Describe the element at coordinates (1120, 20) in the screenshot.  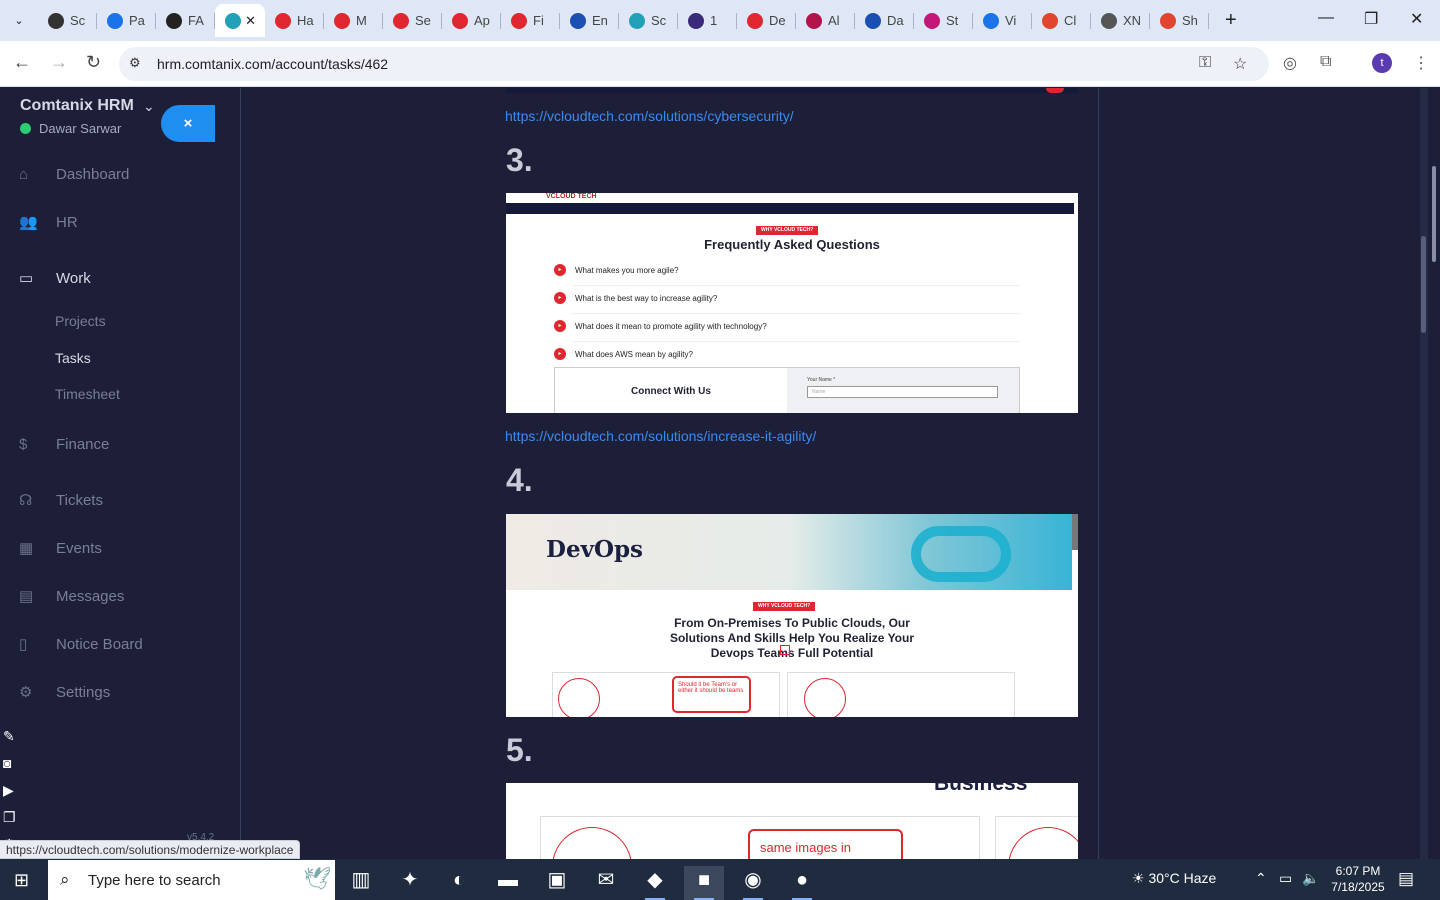
I see `browser-tab: XN` at that location.